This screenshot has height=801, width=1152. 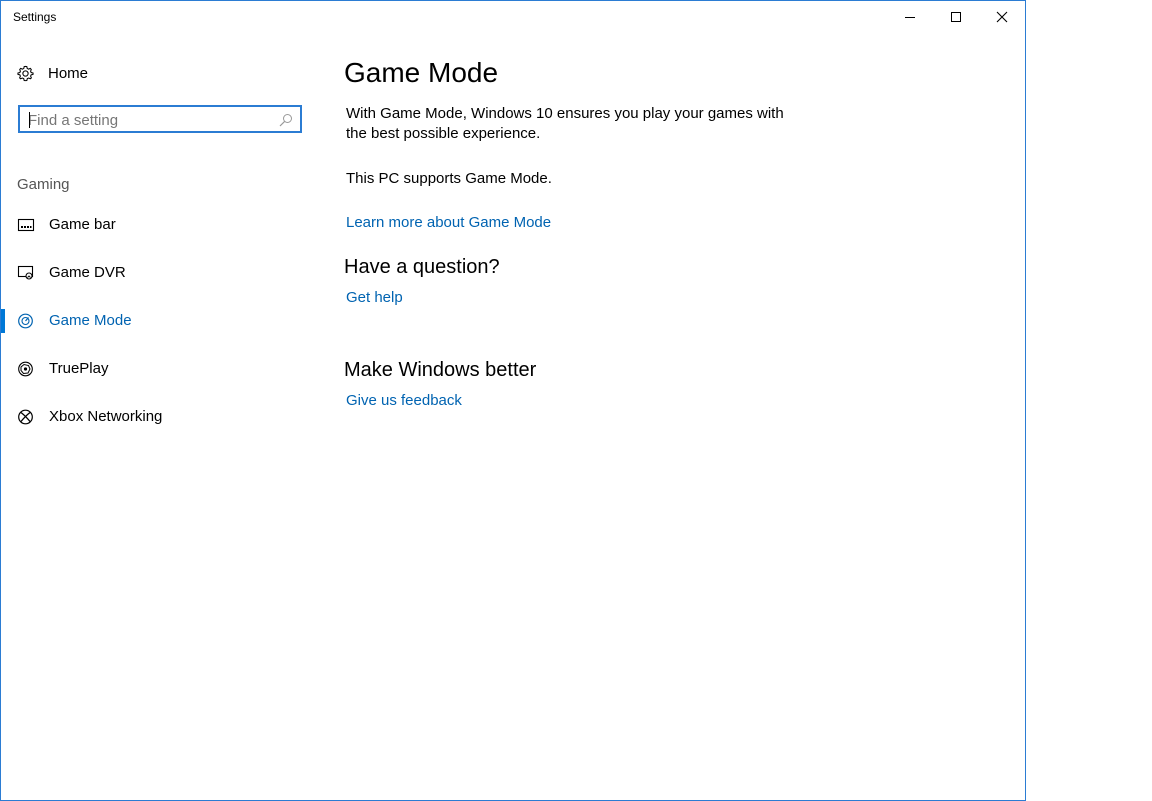 What do you see at coordinates (26, 225) in the screenshot?
I see `game-bar-icon` at bounding box center [26, 225].